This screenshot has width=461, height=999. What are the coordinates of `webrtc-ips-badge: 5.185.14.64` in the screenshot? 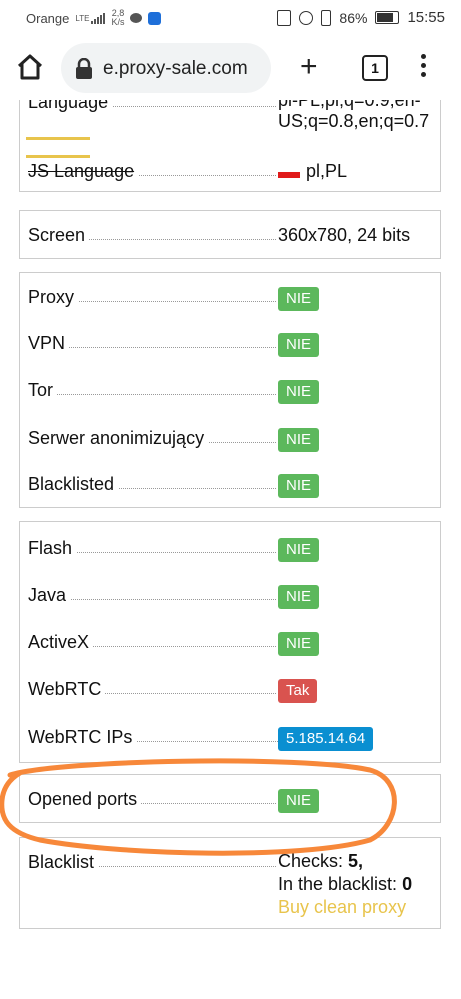 It's located at (326, 739).